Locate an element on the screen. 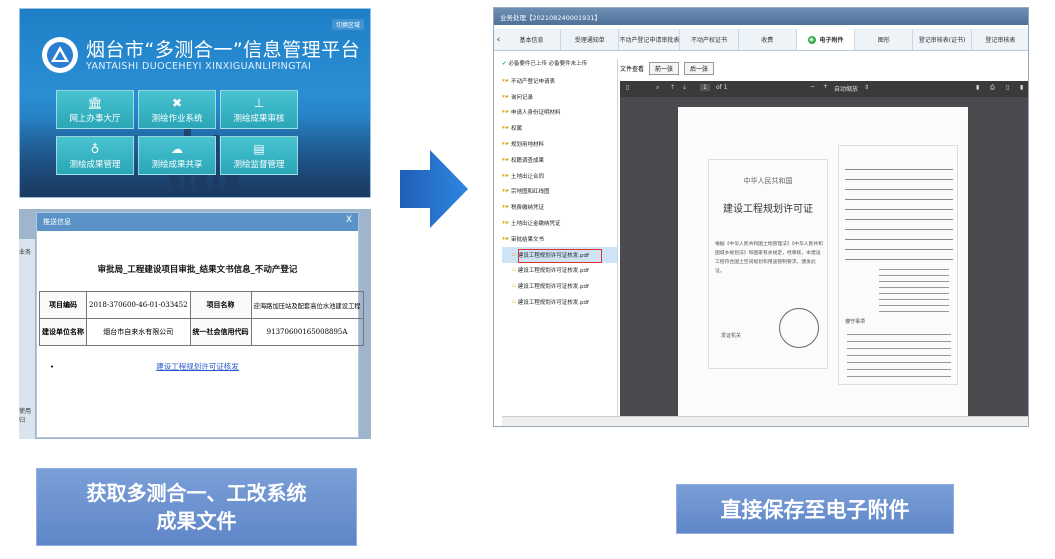  caption-right: 直接保存至电子附件 is located at coordinates (815, 509).